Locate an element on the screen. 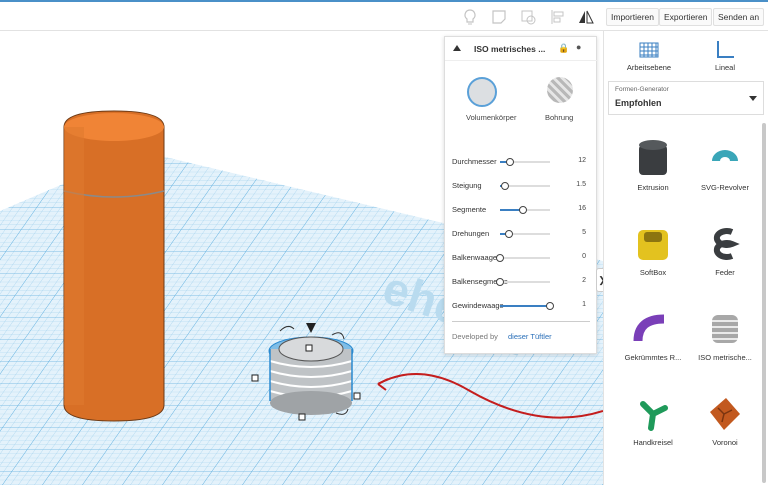 The width and height of the screenshot is (768, 485). param-label: Gewindewaage is located at coordinates (478, 305).